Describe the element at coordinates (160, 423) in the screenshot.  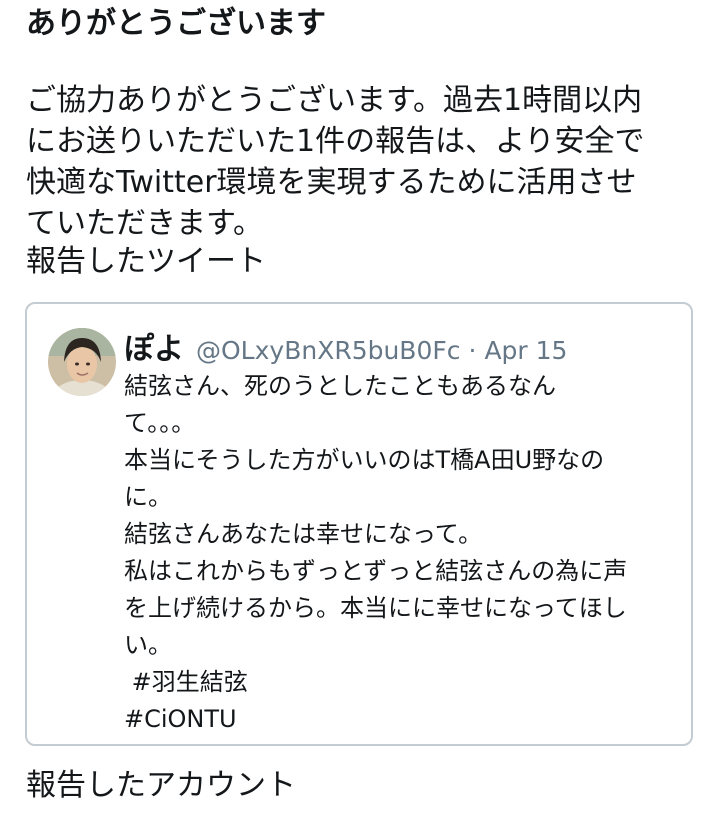
I see `tweet-text-line: て。。。` at that location.